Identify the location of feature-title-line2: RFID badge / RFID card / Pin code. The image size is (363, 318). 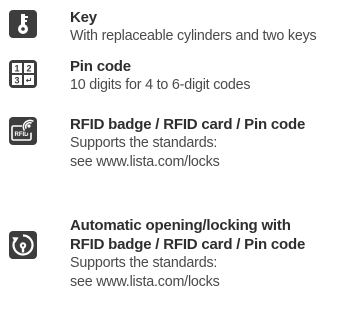
(188, 244).